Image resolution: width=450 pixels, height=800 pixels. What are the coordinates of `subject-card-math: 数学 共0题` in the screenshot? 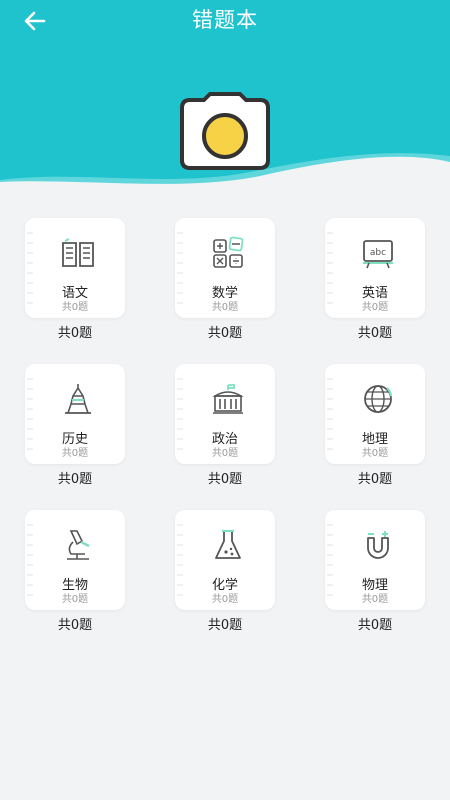 It's located at (225, 268).